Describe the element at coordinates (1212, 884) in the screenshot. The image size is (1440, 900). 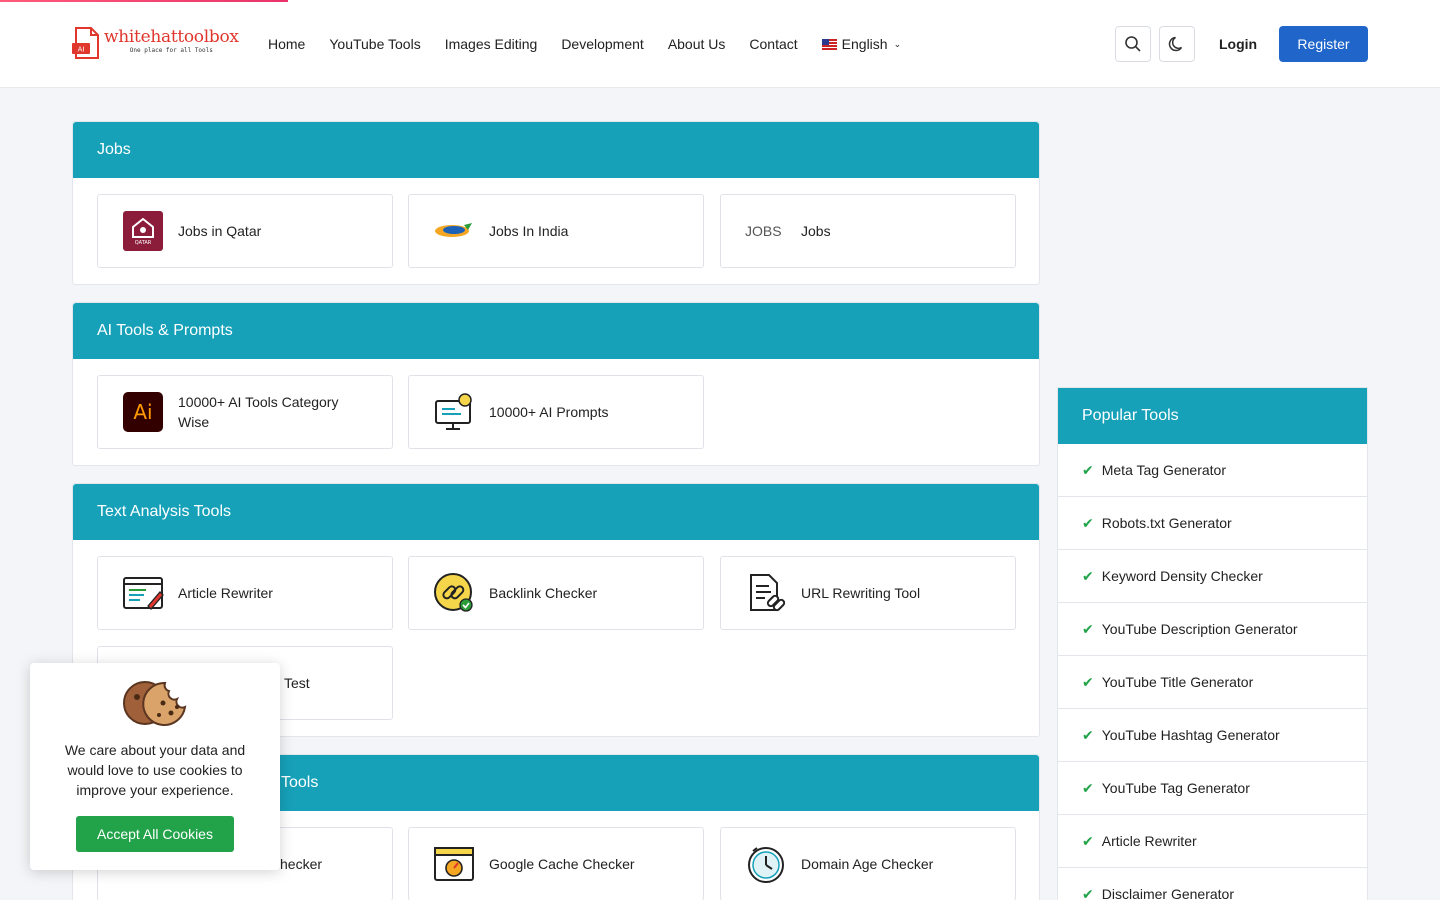
I see `popular-item-disclaimer-generator: ✔ Disclaimer Generator` at that location.